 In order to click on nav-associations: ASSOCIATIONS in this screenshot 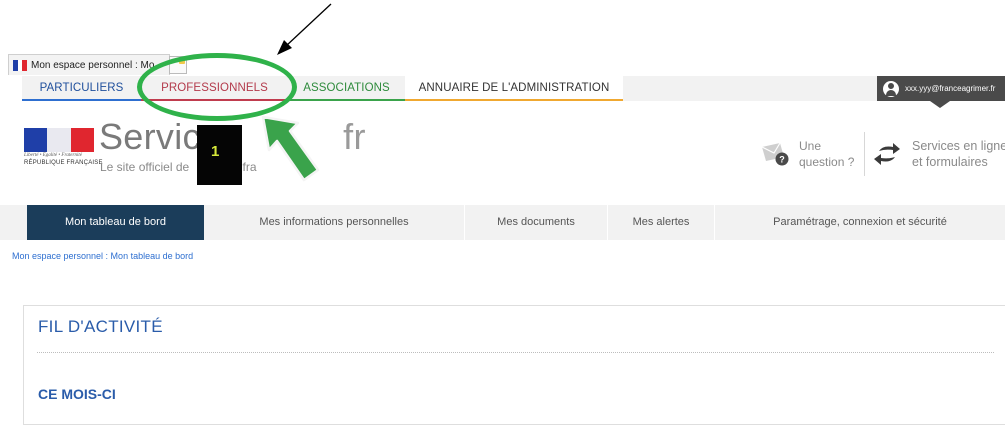, I will do `click(346, 88)`.